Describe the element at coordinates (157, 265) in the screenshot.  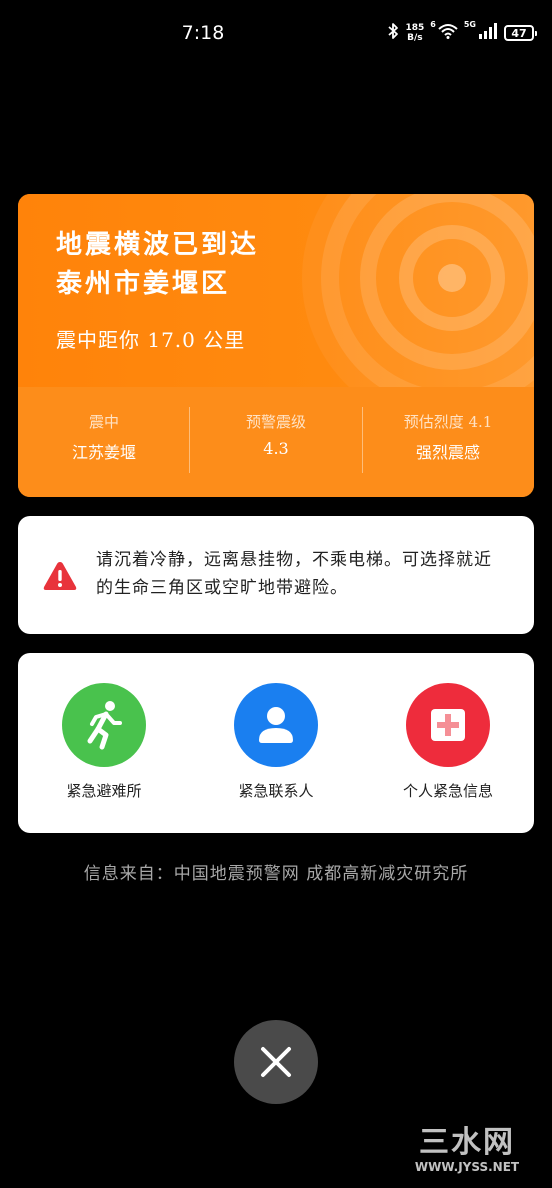
I see `alert-title: 地震横波已到达 泰州市姜堰区` at that location.